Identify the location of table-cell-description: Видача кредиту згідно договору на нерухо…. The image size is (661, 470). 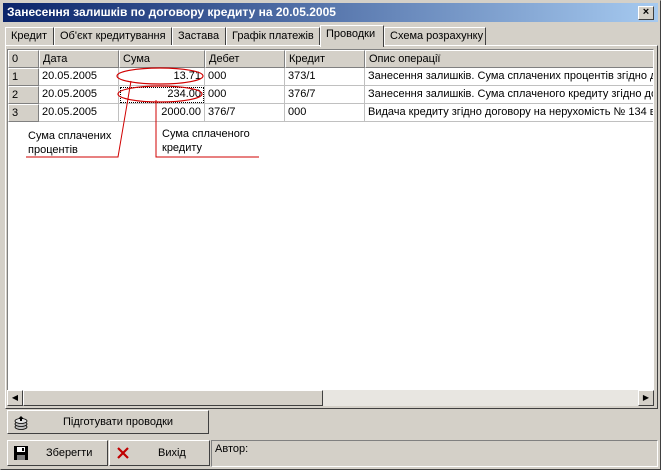
(509, 113).